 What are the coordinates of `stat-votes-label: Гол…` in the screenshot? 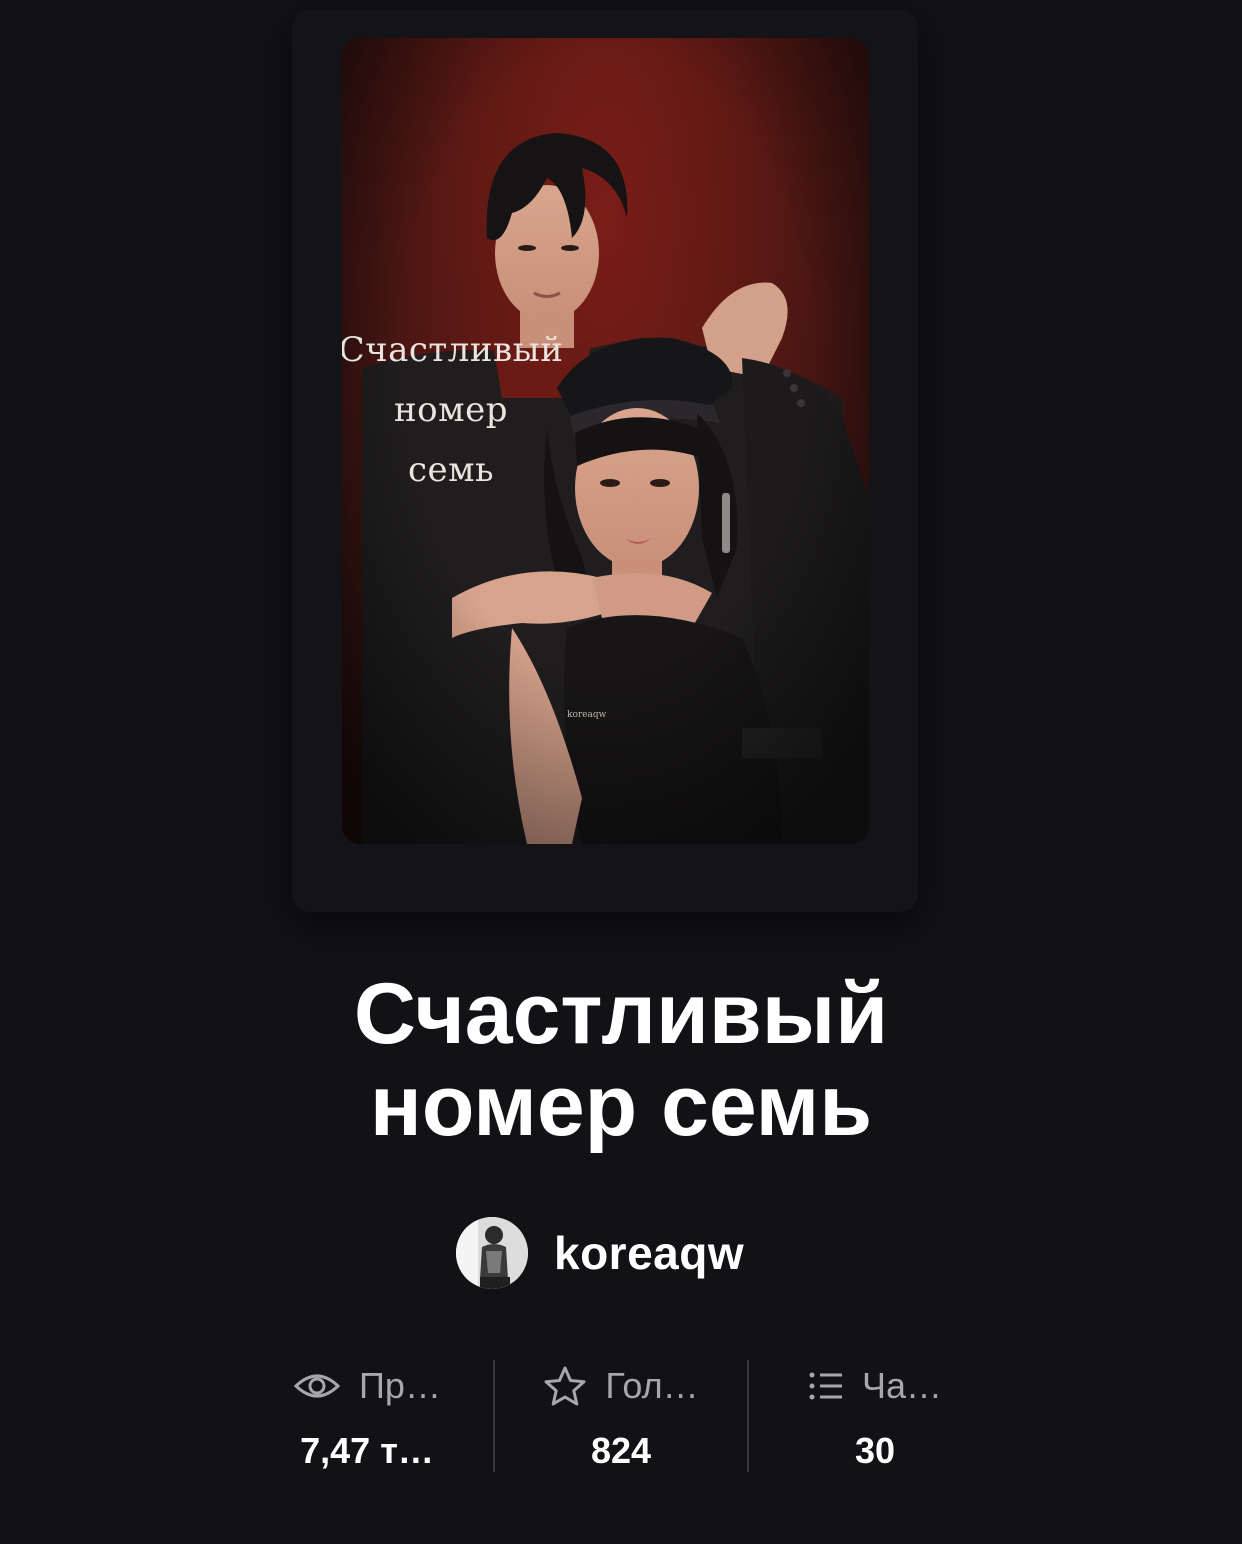 It's located at (652, 1385).